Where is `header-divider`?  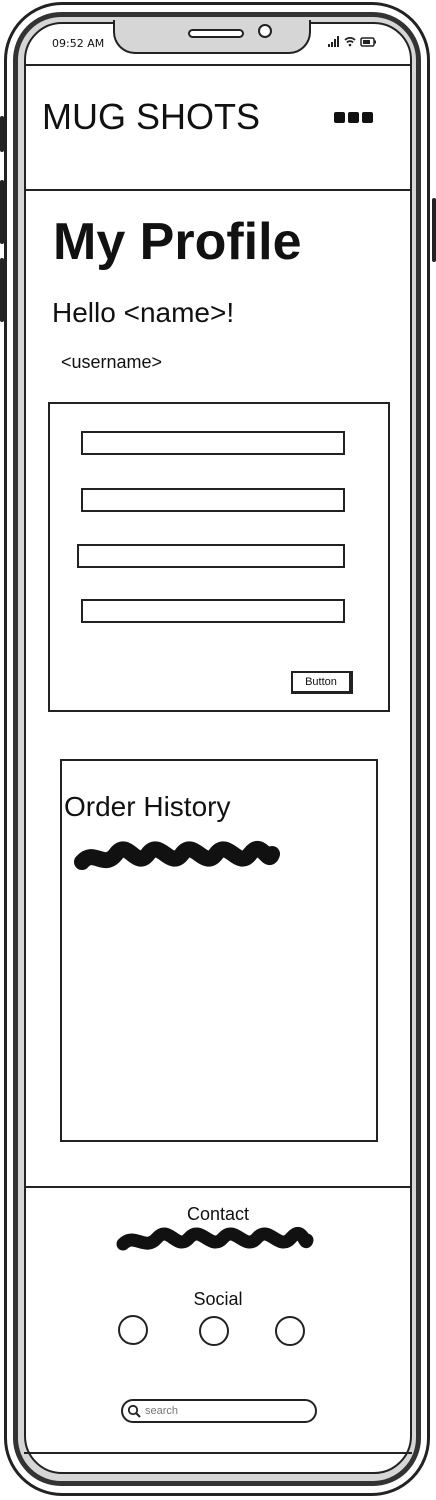 header-divider is located at coordinates (218, 190).